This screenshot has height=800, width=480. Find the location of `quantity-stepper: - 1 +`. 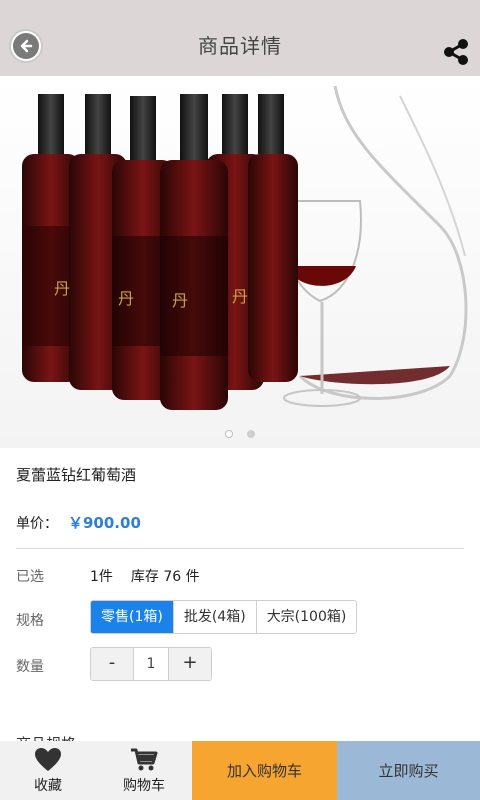

quantity-stepper: - 1 + is located at coordinates (151, 664).